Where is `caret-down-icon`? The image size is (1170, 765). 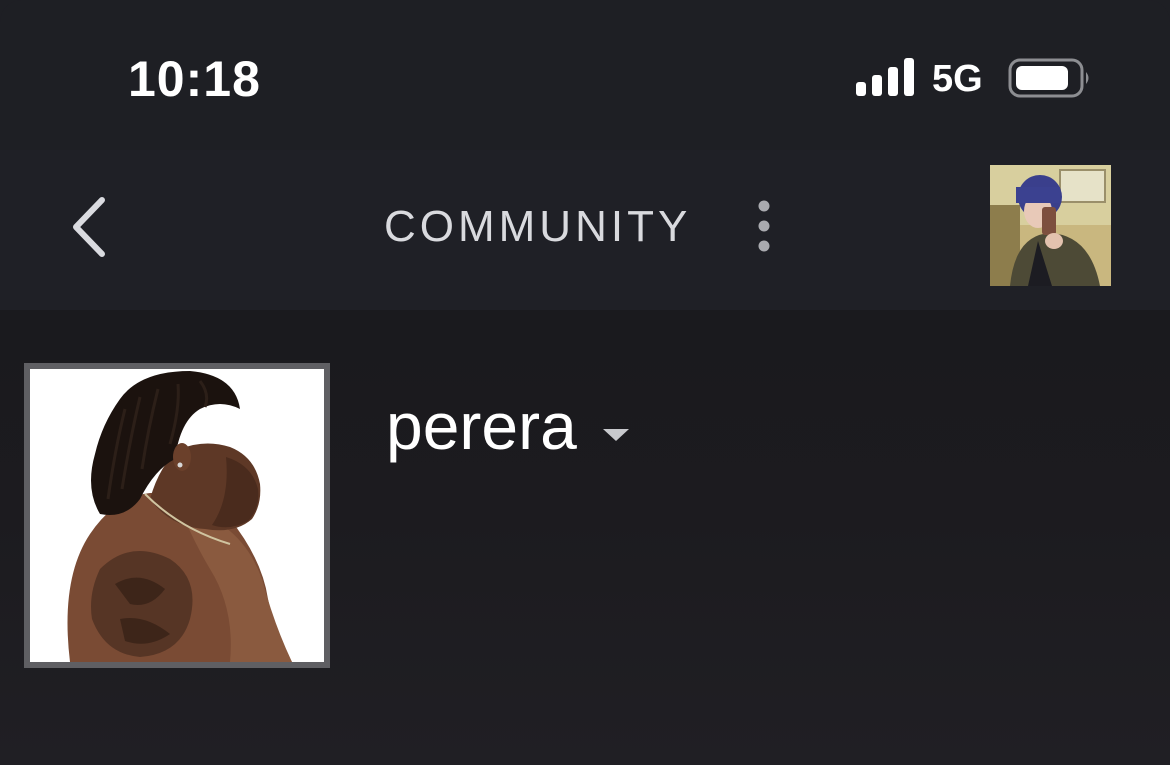
caret-down-icon is located at coordinates (615, 435).